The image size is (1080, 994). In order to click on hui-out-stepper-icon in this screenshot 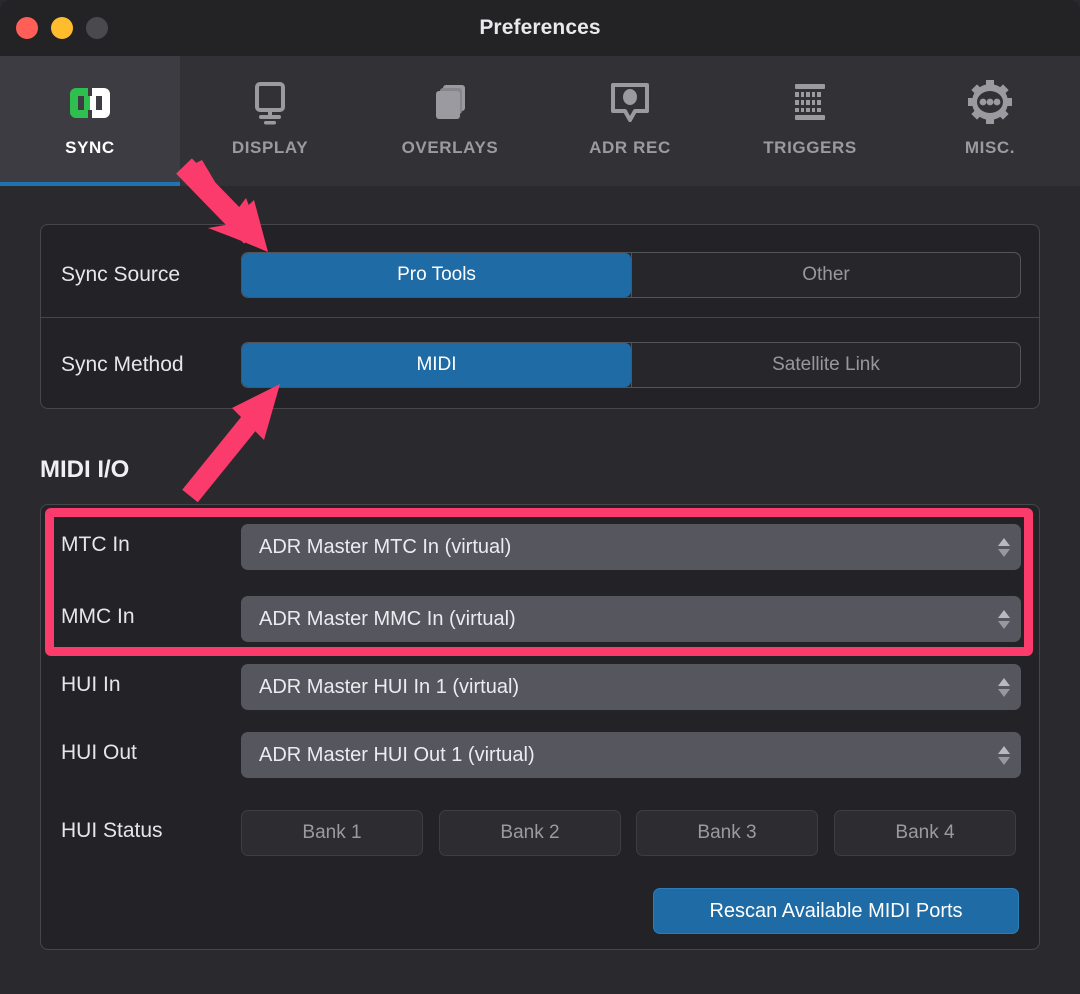, I will do `click(1004, 755)`.